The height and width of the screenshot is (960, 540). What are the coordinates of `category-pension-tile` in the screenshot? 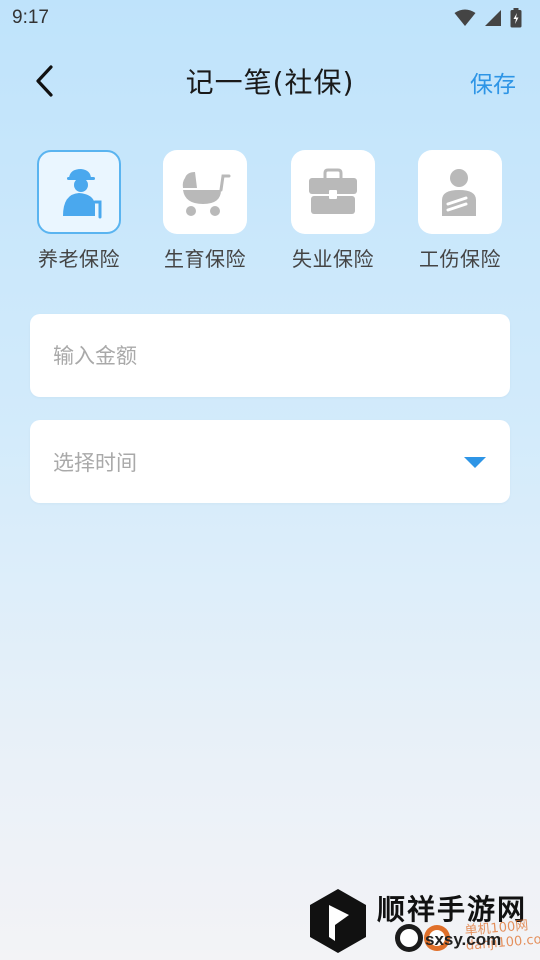 It's located at (79, 192).